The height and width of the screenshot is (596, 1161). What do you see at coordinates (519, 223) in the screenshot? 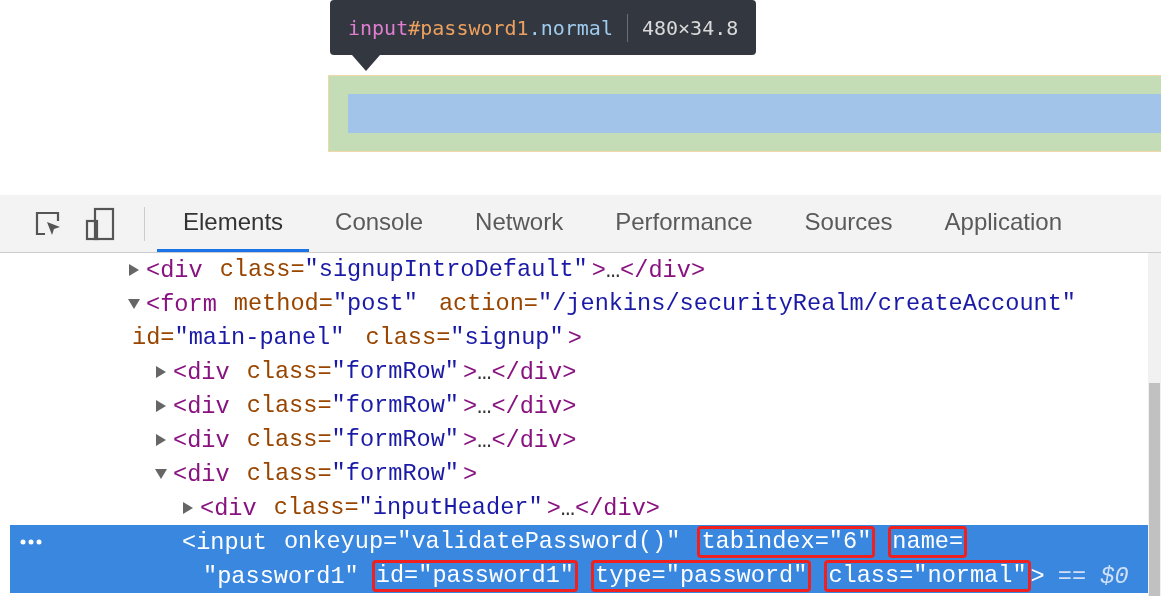
I see `devtools-tab: Network` at bounding box center [519, 223].